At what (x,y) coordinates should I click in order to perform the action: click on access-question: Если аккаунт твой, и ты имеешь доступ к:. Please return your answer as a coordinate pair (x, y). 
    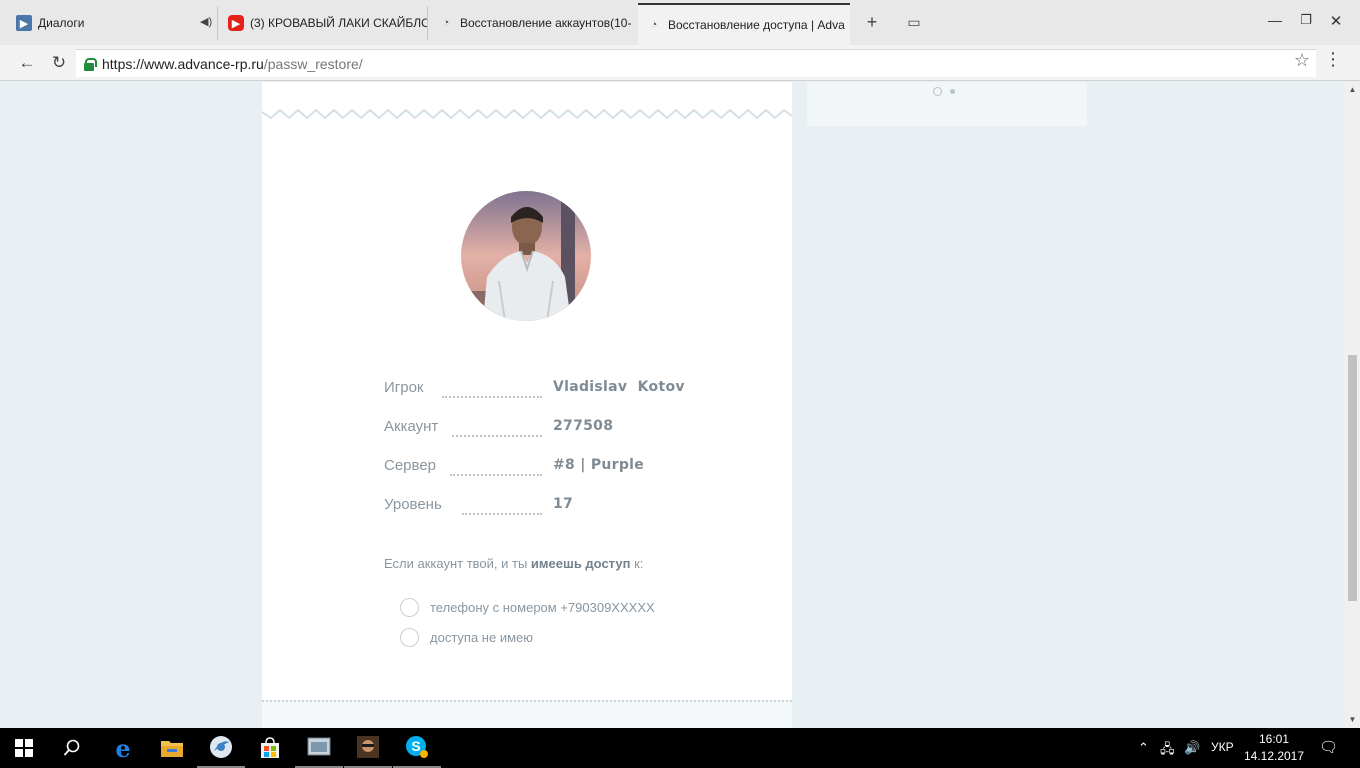
    Looking at the image, I should click on (513, 563).